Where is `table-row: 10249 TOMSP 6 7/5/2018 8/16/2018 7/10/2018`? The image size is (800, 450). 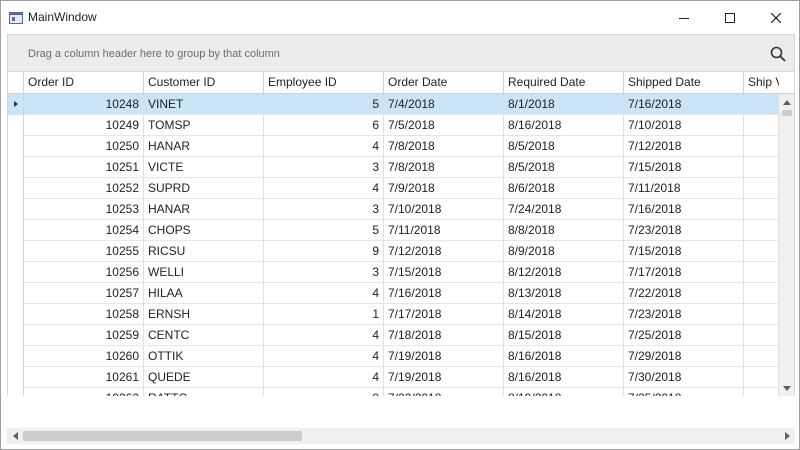 table-row: 10249 TOMSP 6 7/5/2018 8/16/2018 7/10/2018 is located at coordinates (393, 125).